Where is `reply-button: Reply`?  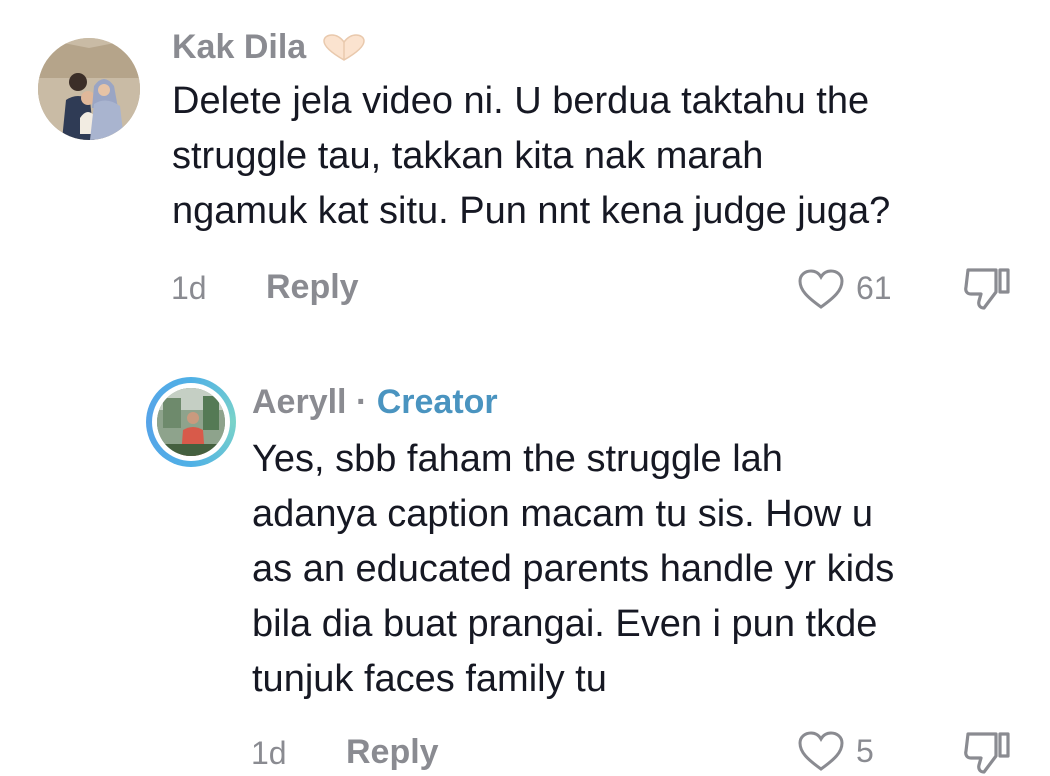 reply-button: Reply is located at coordinates (312, 287).